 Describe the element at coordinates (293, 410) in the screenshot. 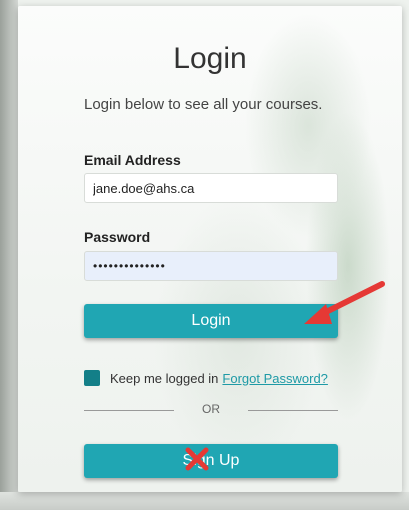

I see `or-divider-line-right` at that location.